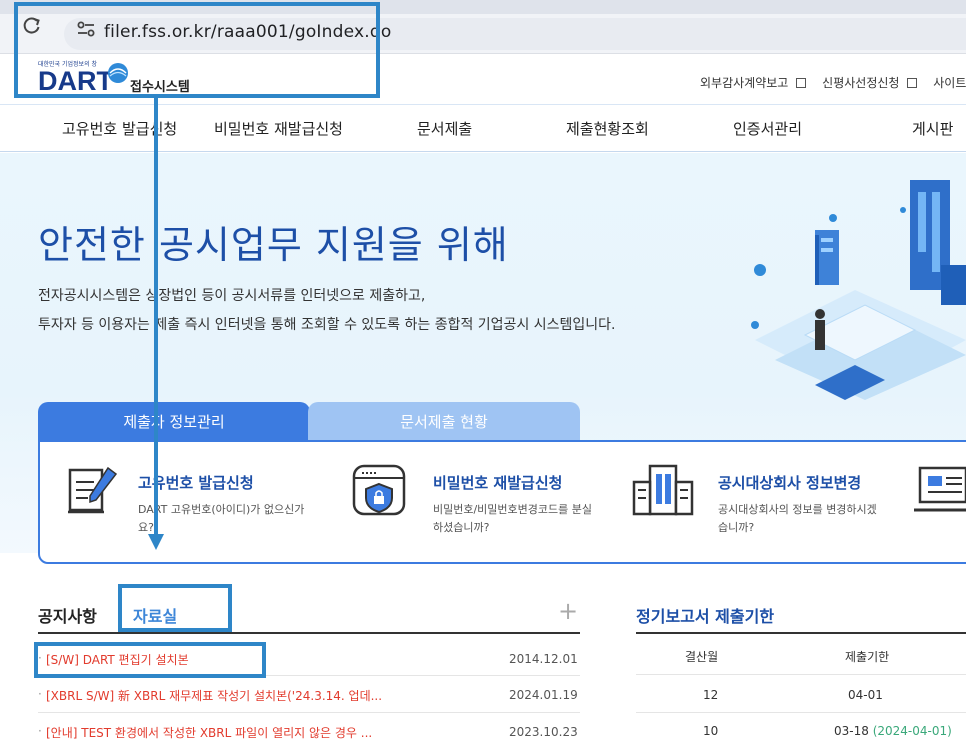 The image size is (966, 750). I want to click on deadline-title: 정기보고서 제출기한, so click(705, 616).